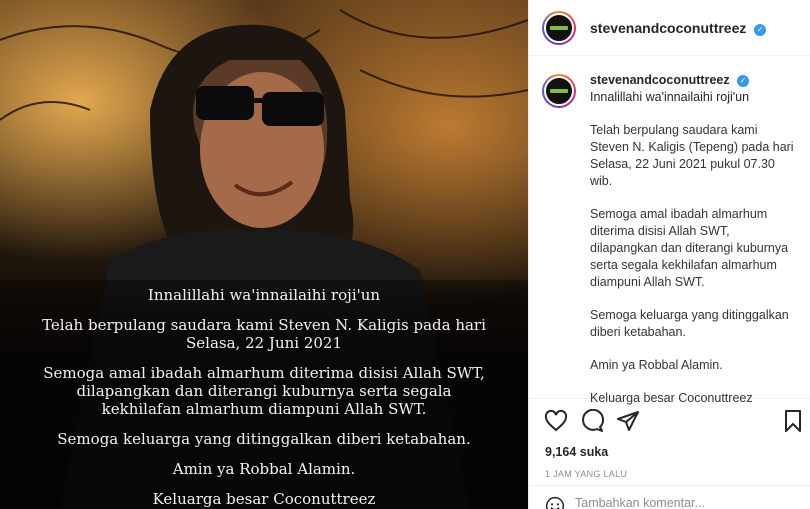 This screenshot has height=509, width=810. What do you see at coordinates (555, 502) in the screenshot?
I see `emoji-icon` at bounding box center [555, 502].